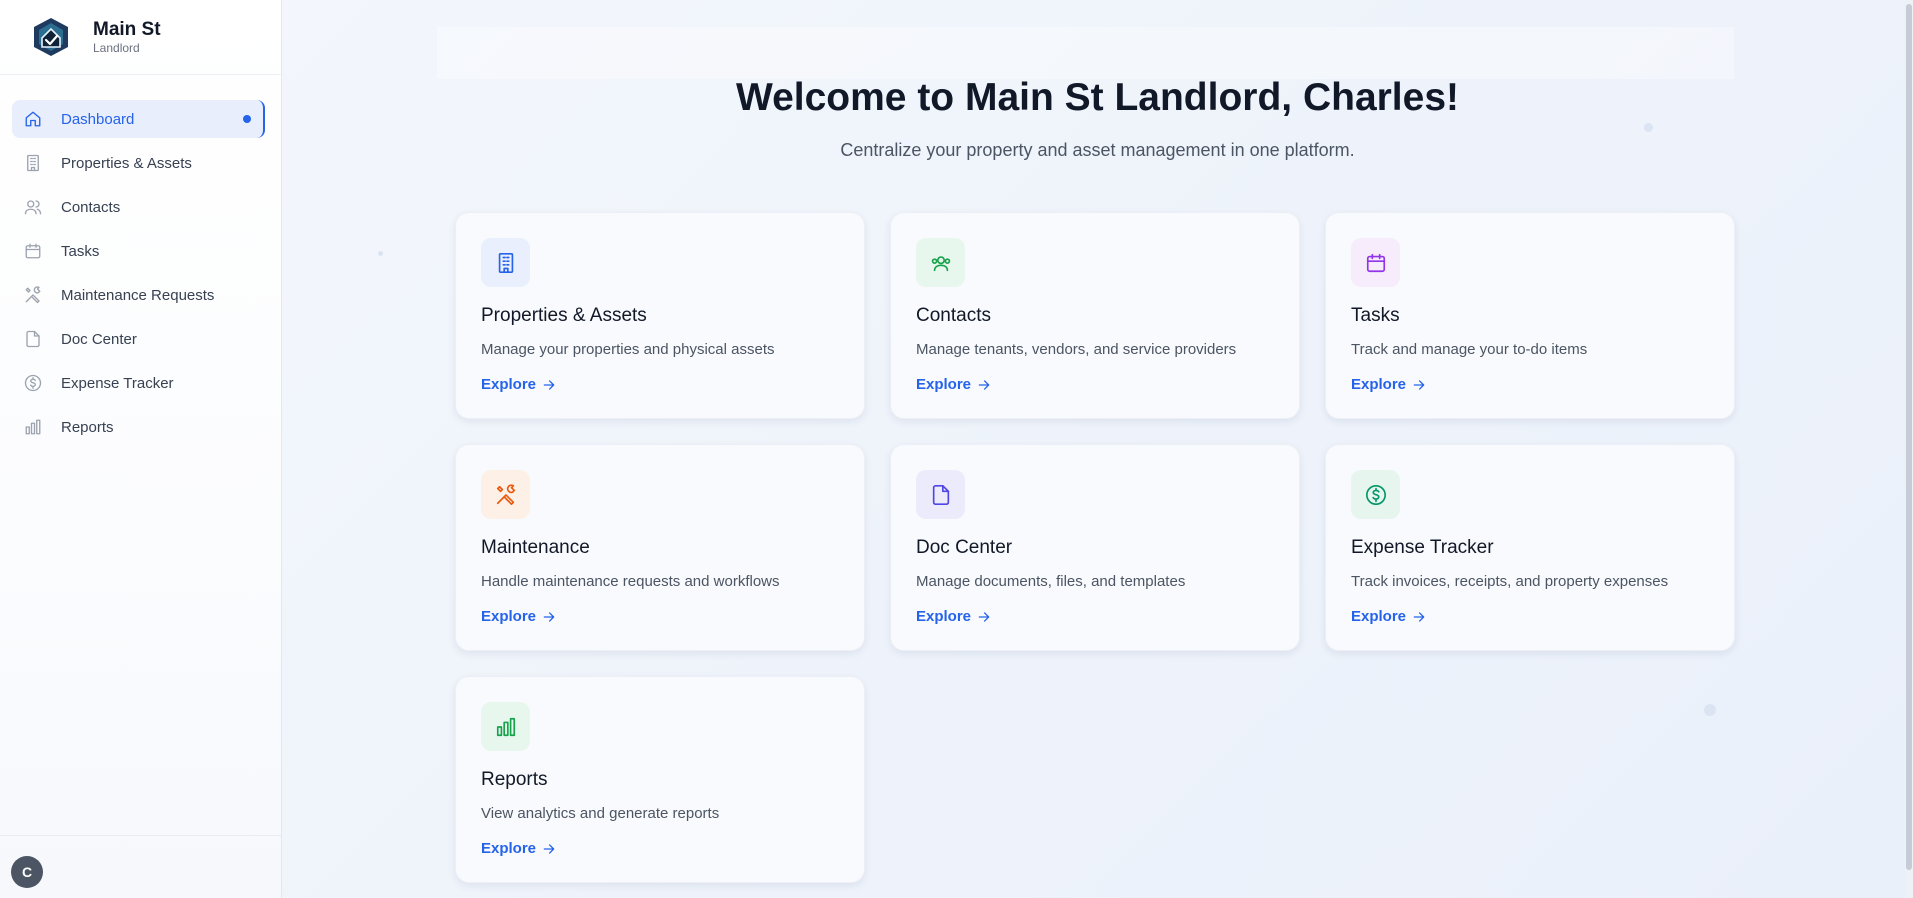 The height and width of the screenshot is (898, 1913). What do you see at coordinates (514, 779) in the screenshot?
I see `card-title: Reports` at bounding box center [514, 779].